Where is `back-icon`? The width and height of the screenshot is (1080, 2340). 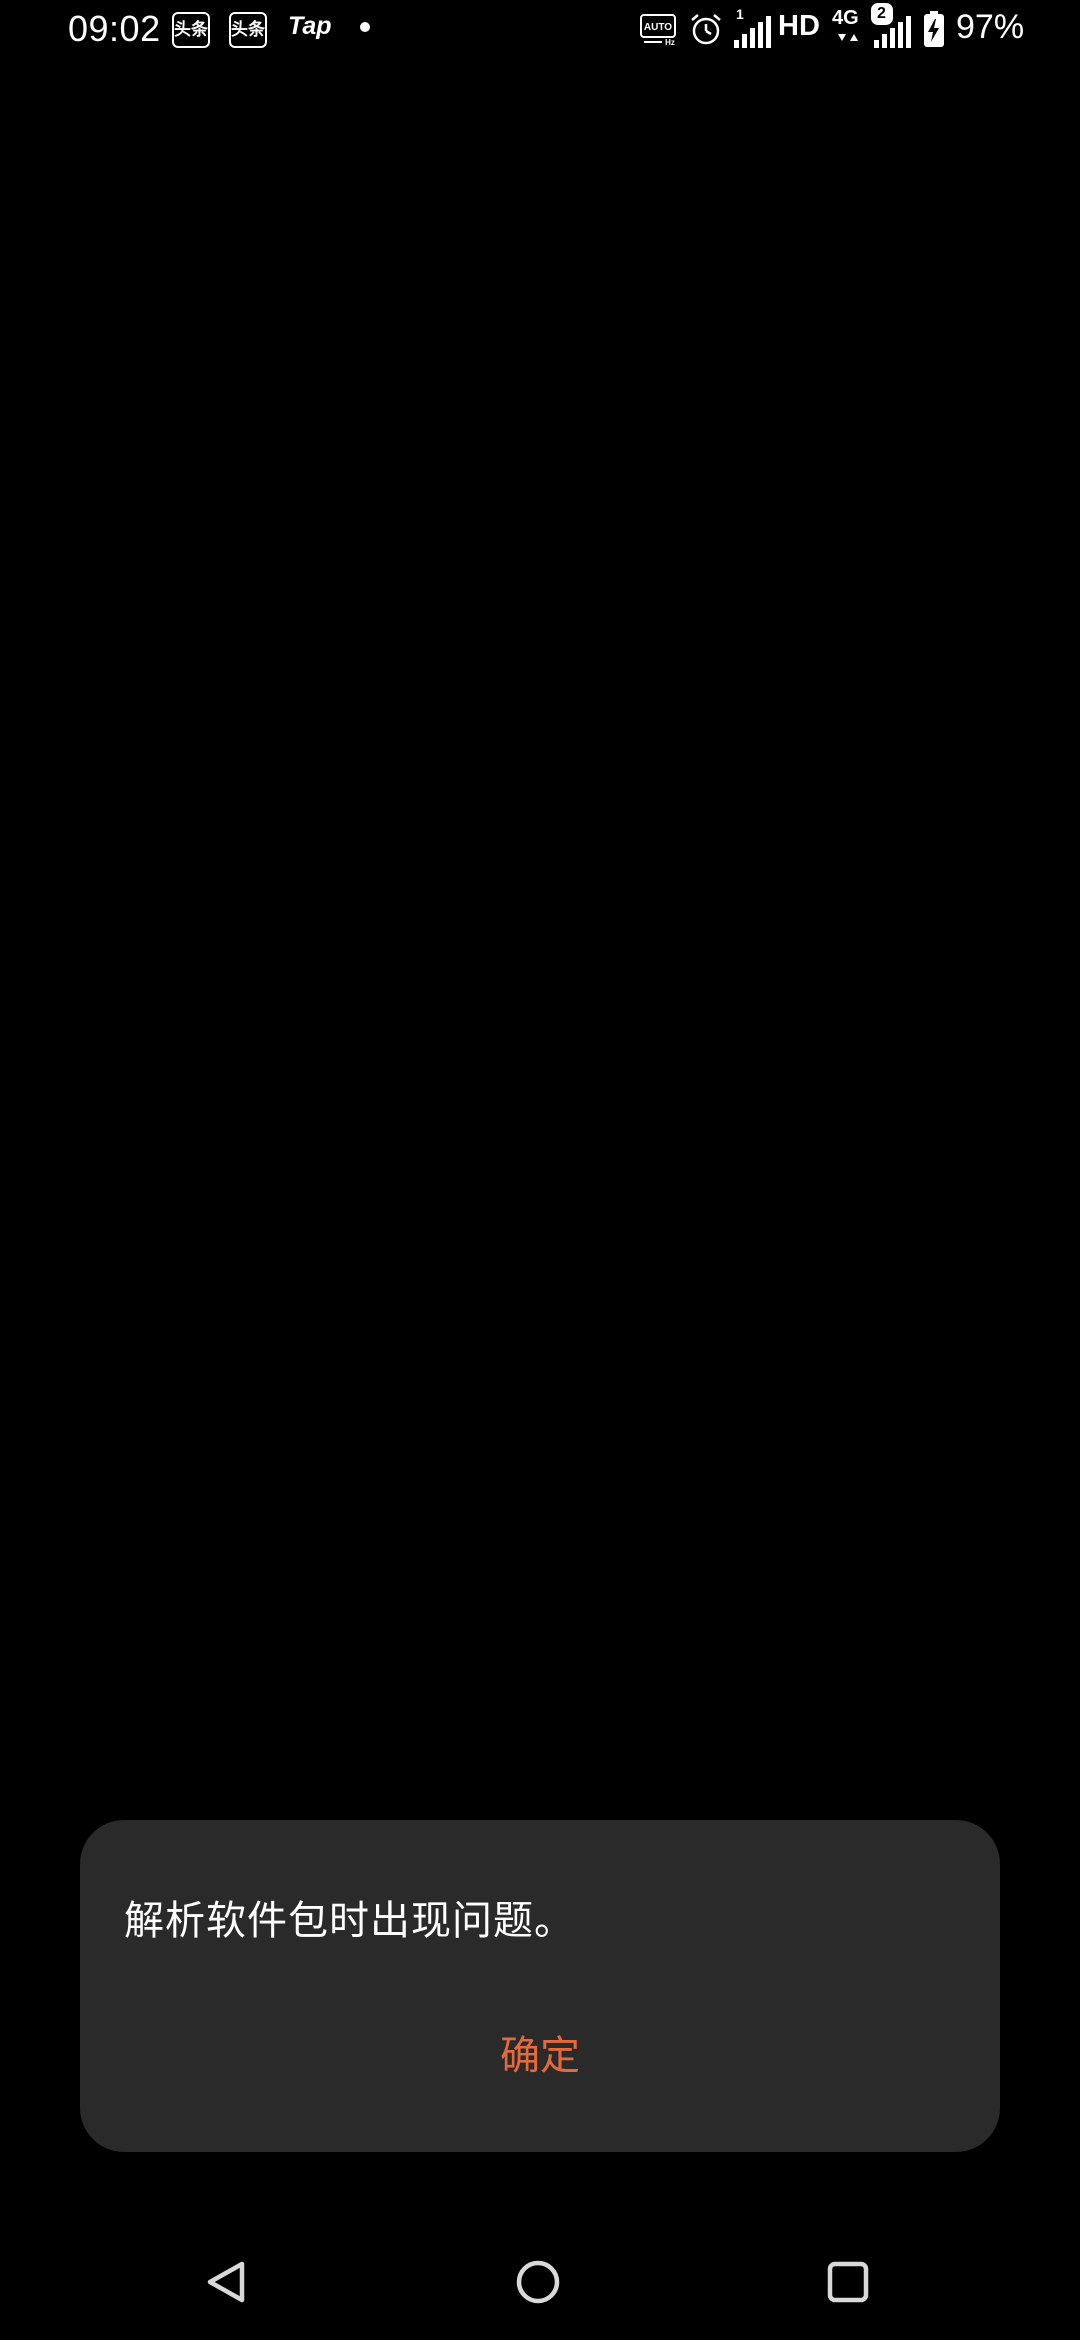 back-icon is located at coordinates (226, 2282).